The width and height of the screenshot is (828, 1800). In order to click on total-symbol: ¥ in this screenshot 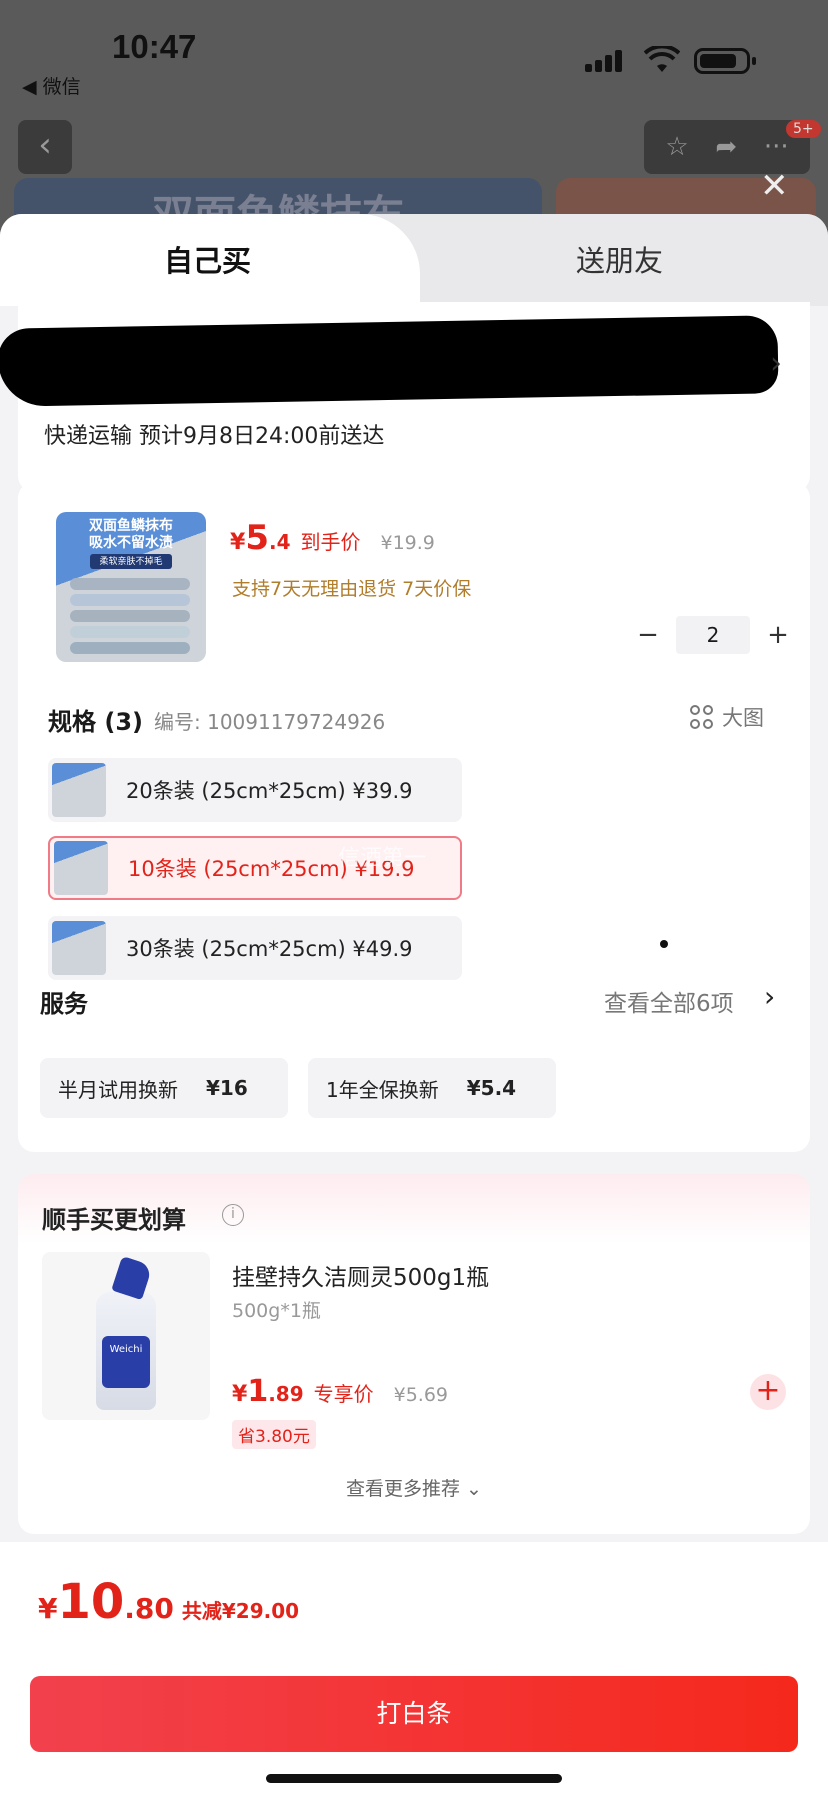, I will do `click(48, 1608)`.